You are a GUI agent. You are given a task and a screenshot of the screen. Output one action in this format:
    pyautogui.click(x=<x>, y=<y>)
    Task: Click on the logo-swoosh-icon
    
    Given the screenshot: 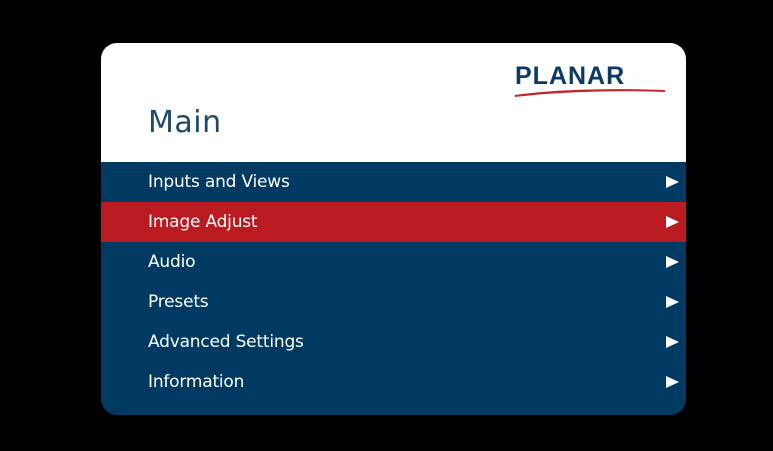 What is the action you would take?
    pyautogui.click(x=590, y=93)
    